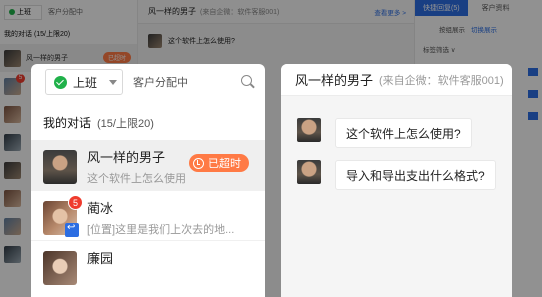  What do you see at coordinates (75, 202) in the screenshot?
I see `unread-badge: 5` at bounding box center [75, 202].